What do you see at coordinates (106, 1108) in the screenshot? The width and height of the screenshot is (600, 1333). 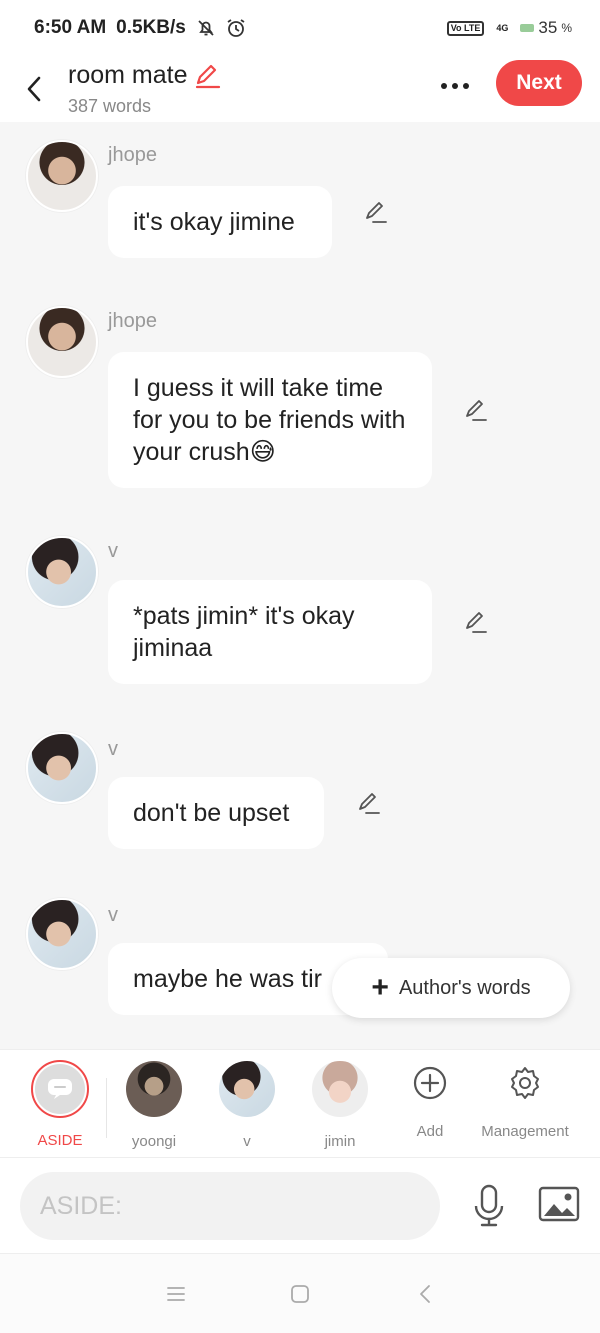 I see `divider` at bounding box center [106, 1108].